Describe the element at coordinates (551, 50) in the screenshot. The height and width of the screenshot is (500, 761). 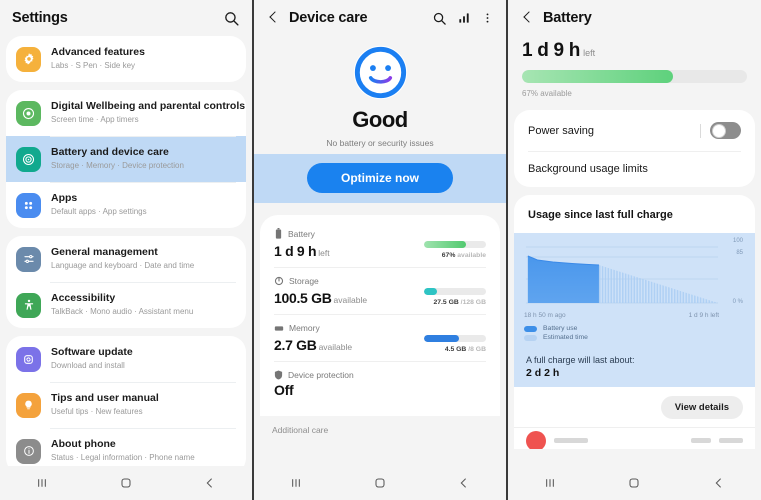
I see `battery-time-value: 1 d 9 h` at that location.